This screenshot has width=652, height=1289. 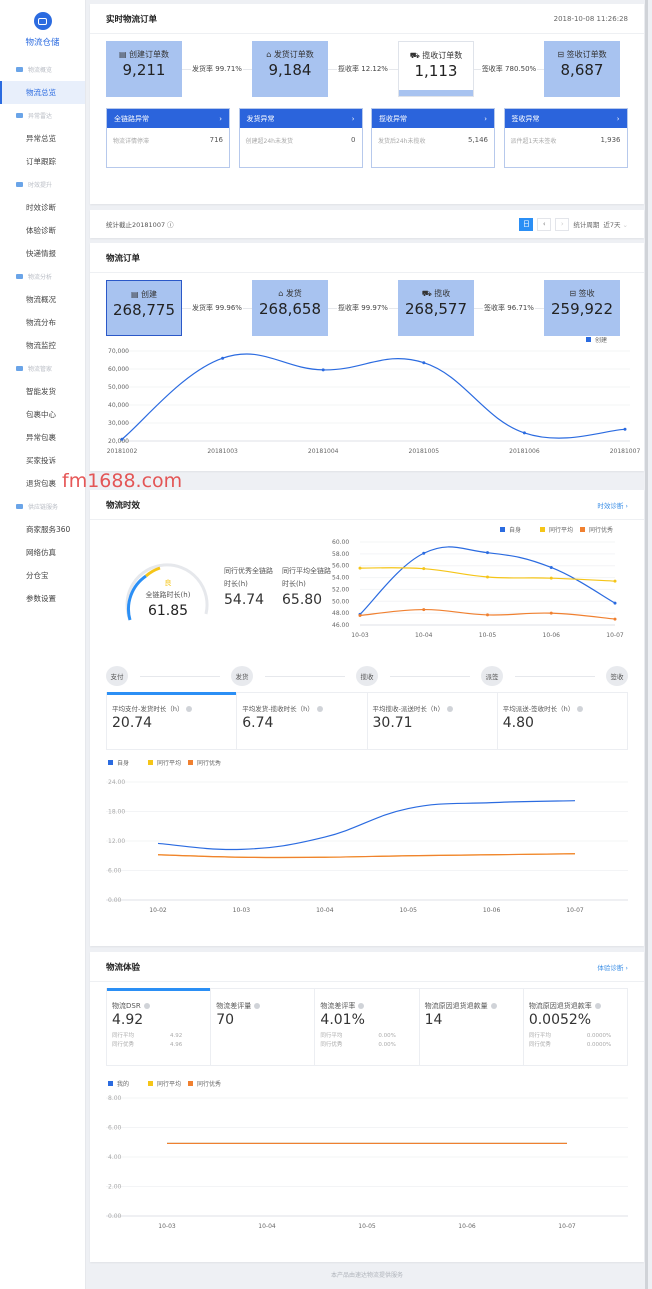 I want to click on sidebar-item: 智能发货, so click(x=42, y=391).